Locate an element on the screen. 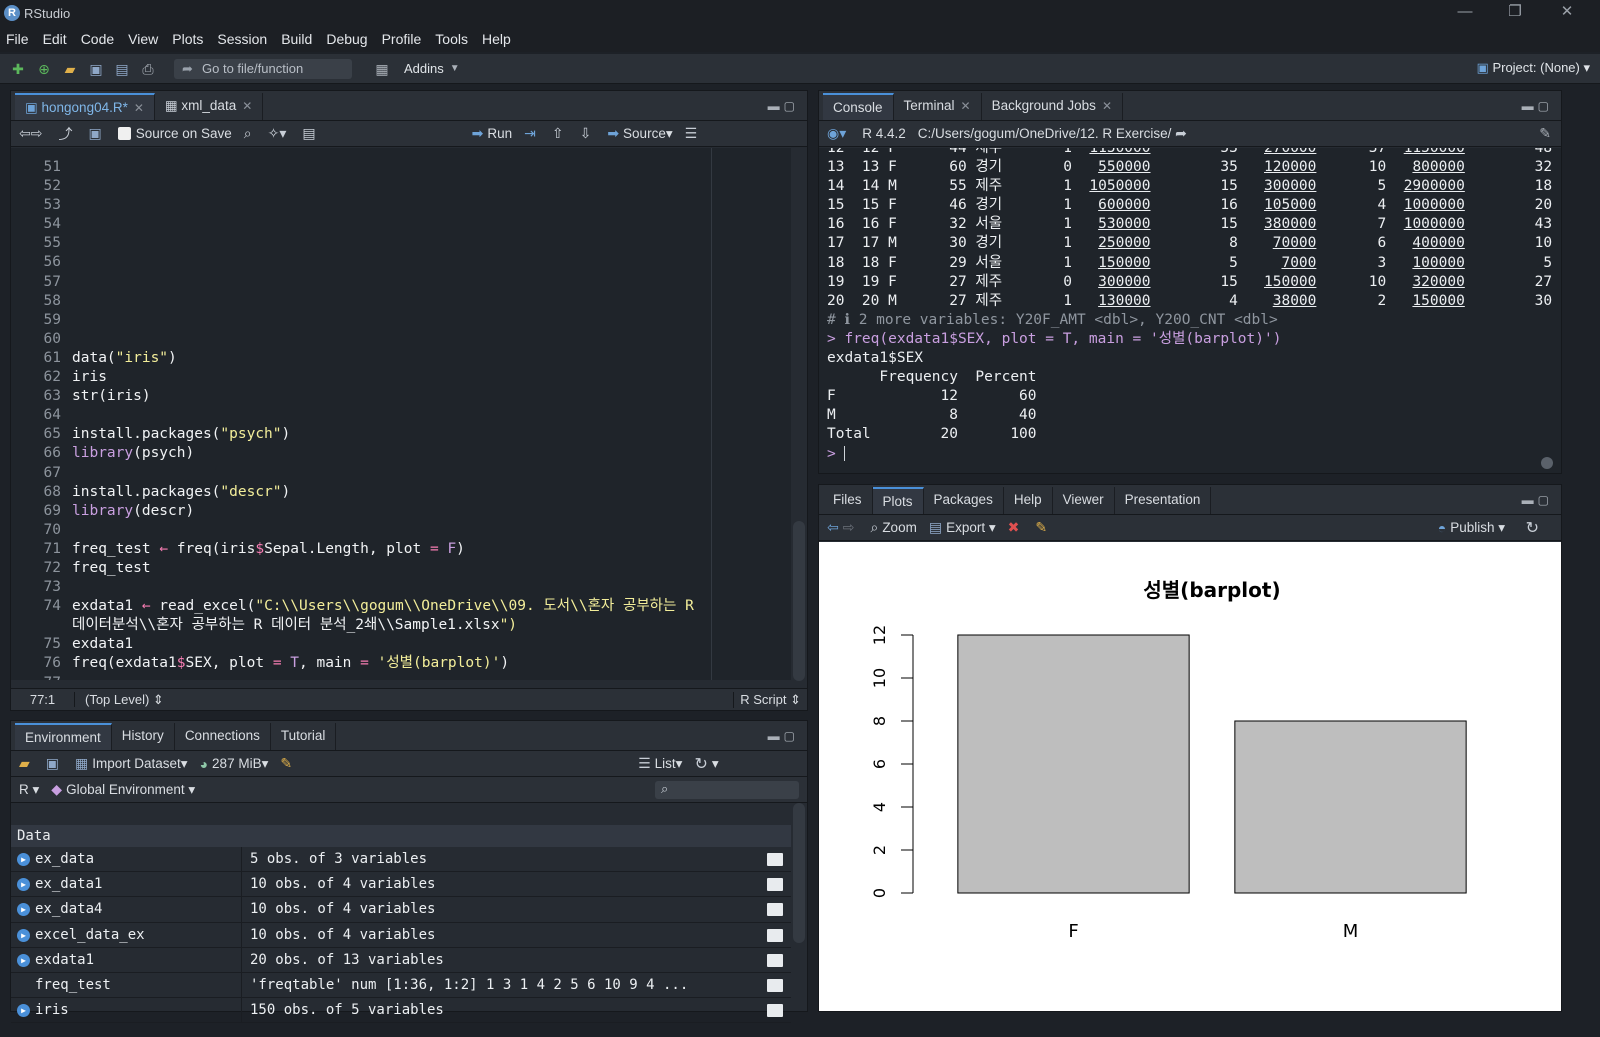 The width and height of the screenshot is (1600, 1037). environment-row: ▶ ex_data 5 obs. of 3 variables is located at coordinates (401, 860).